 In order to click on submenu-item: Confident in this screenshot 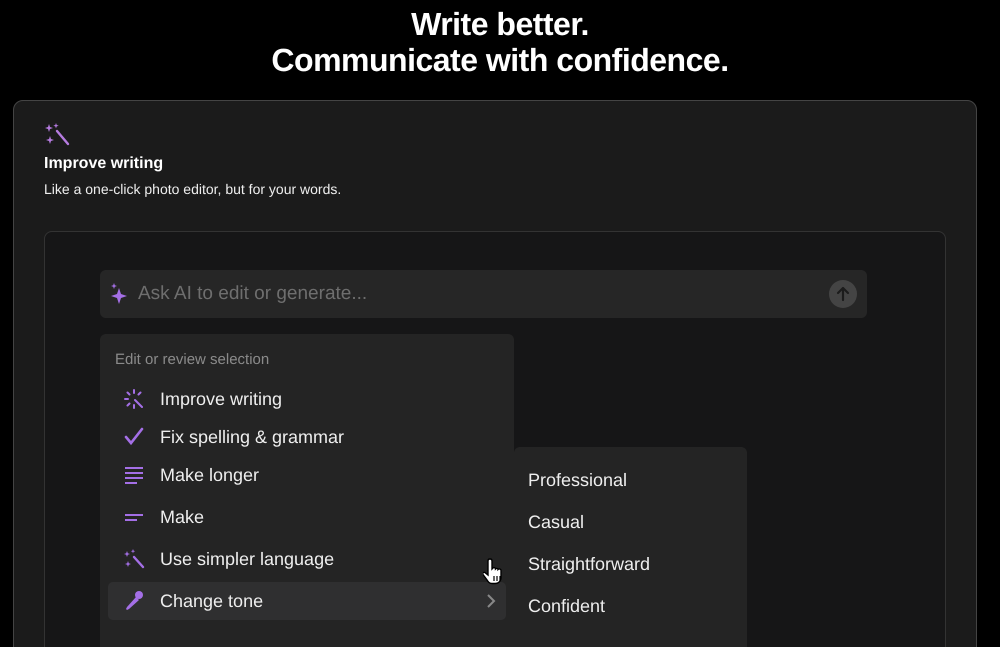, I will do `click(567, 606)`.